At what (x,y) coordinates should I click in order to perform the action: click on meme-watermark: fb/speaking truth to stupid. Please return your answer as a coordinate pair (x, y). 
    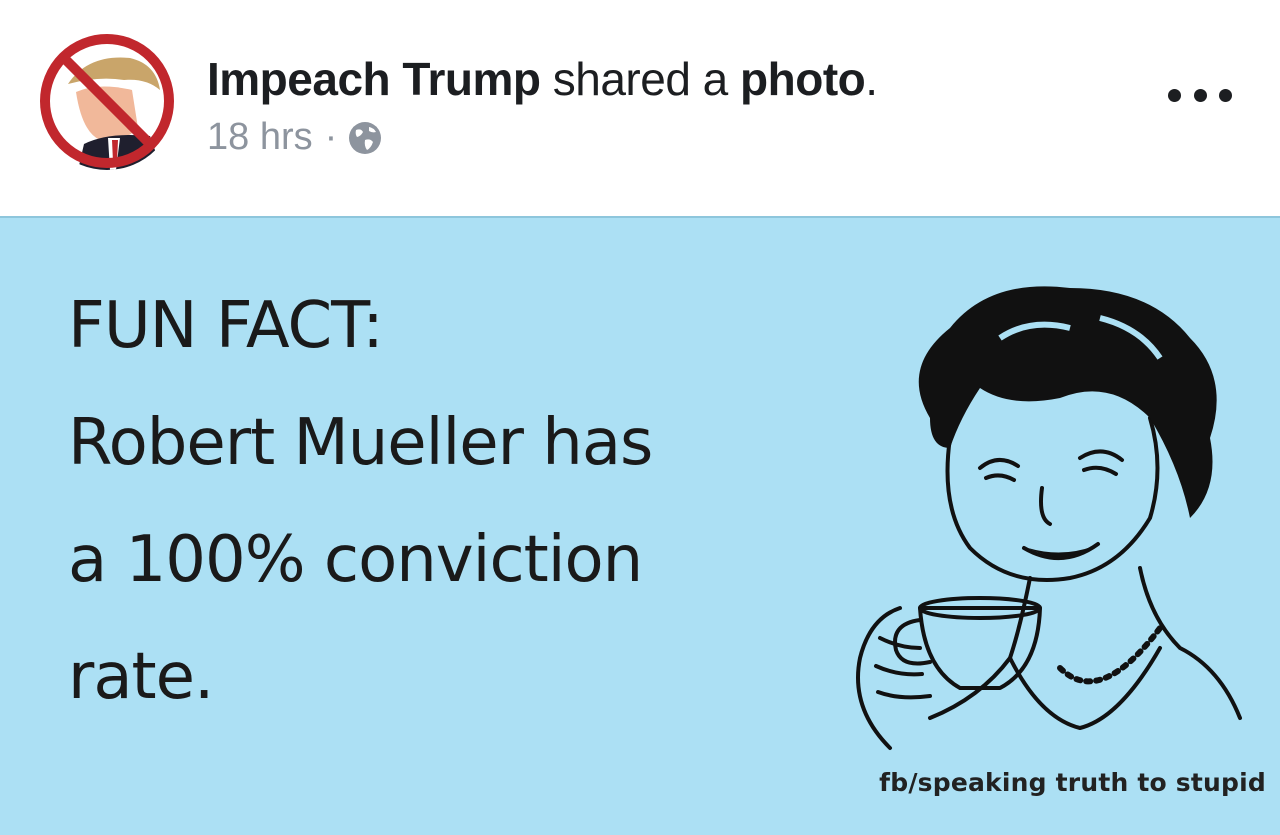
    Looking at the image, I should click on (1072, 782).